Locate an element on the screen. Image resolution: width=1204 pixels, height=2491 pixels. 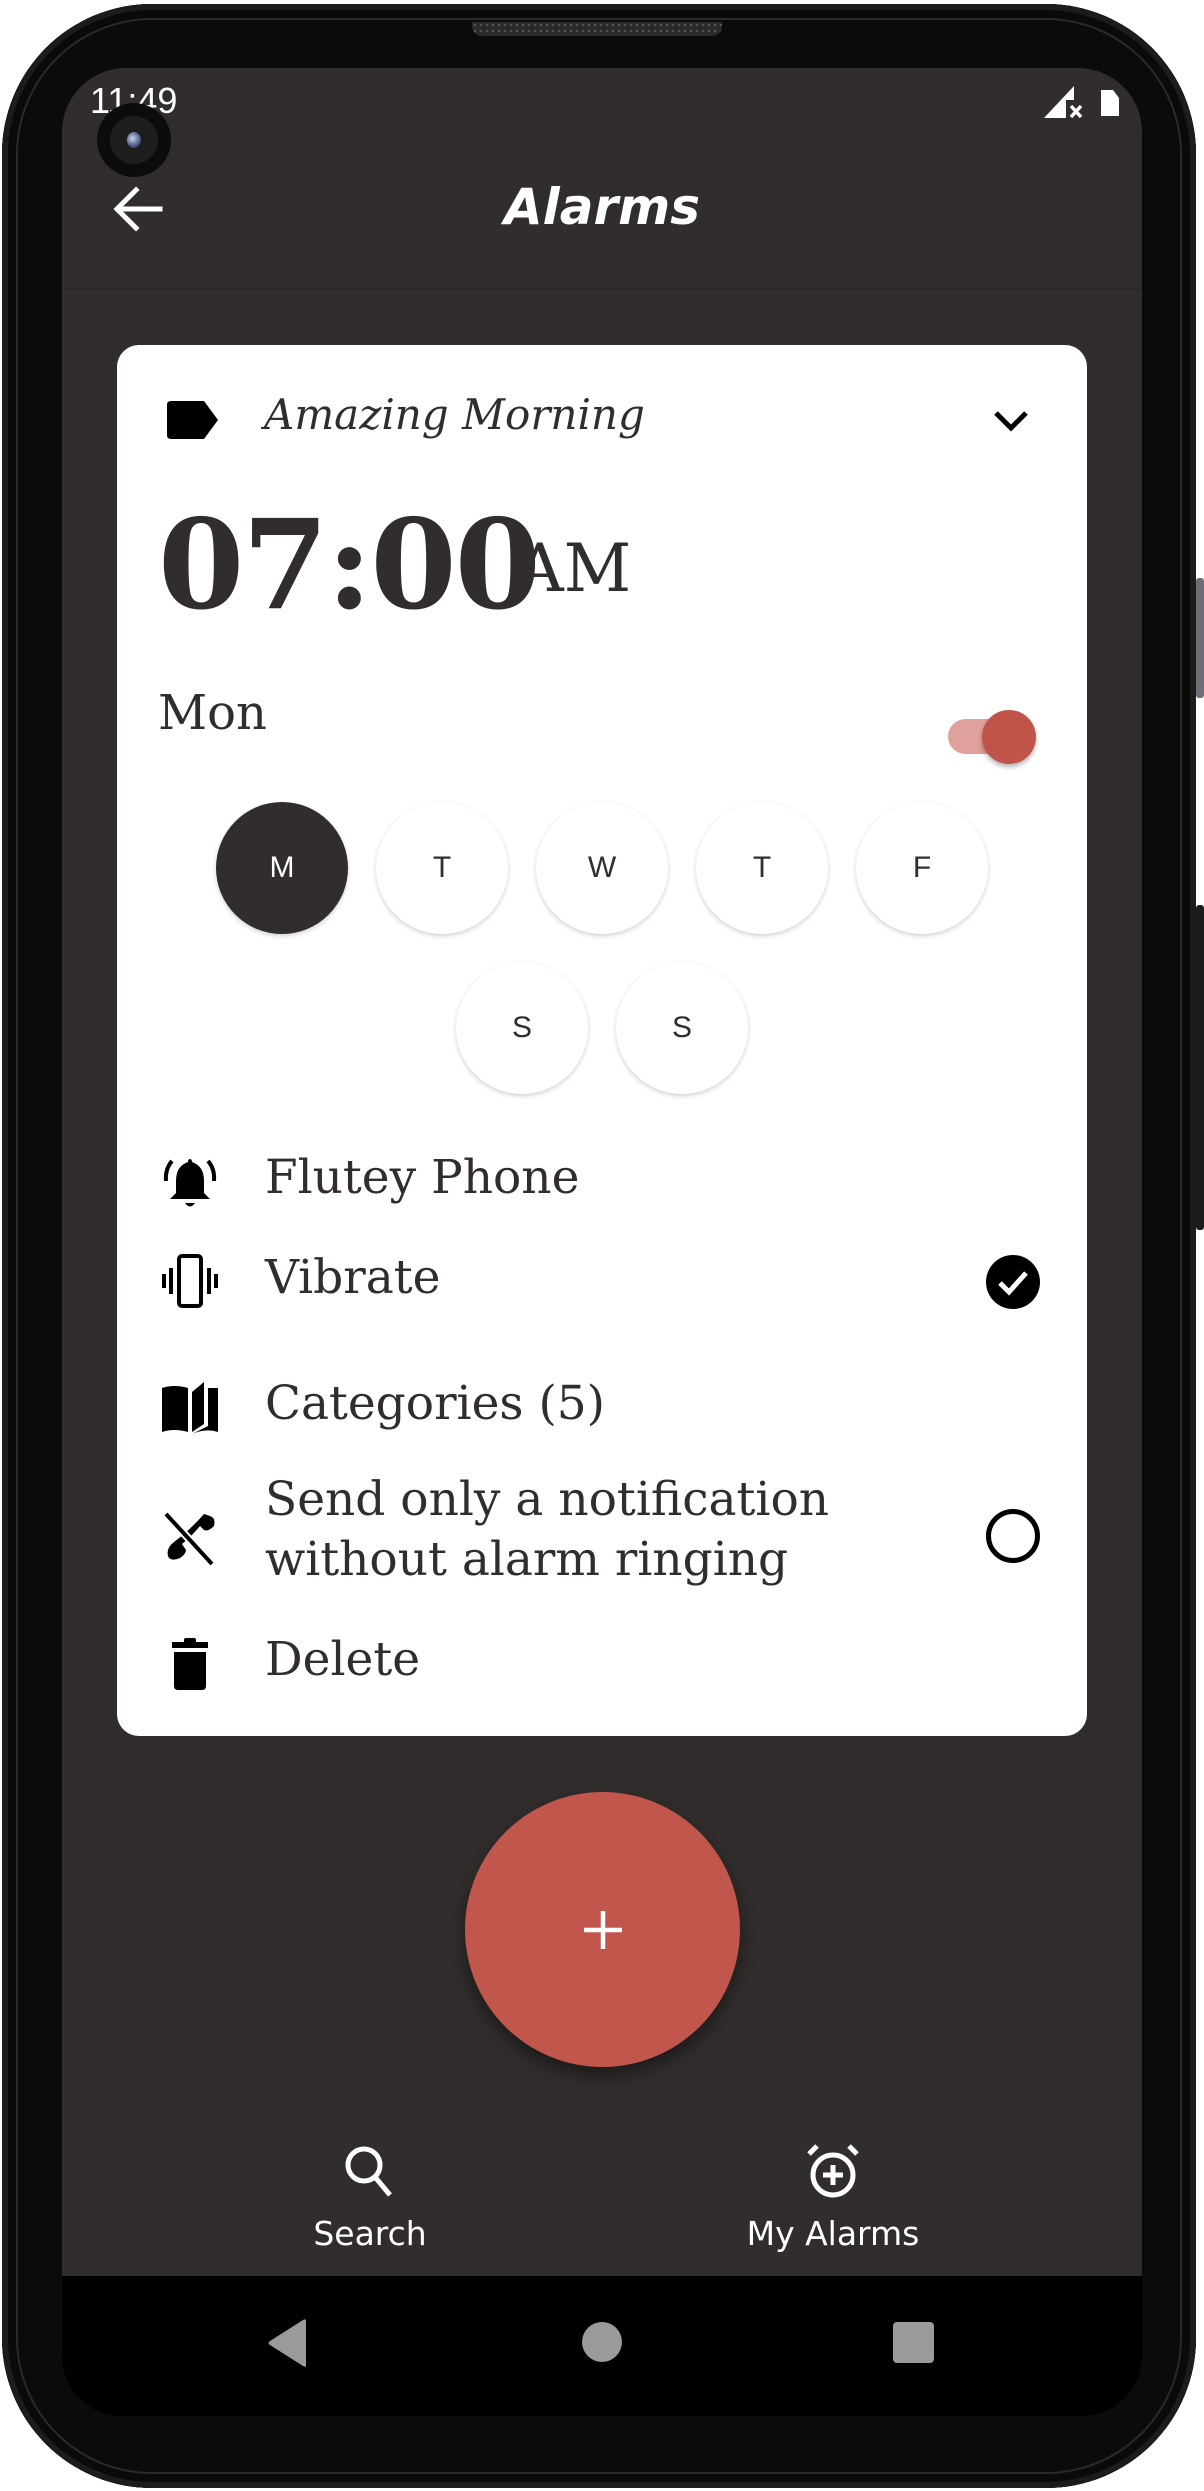
notification-only-label-line2: without alarm ringing is located at coordinates (527, 1559).